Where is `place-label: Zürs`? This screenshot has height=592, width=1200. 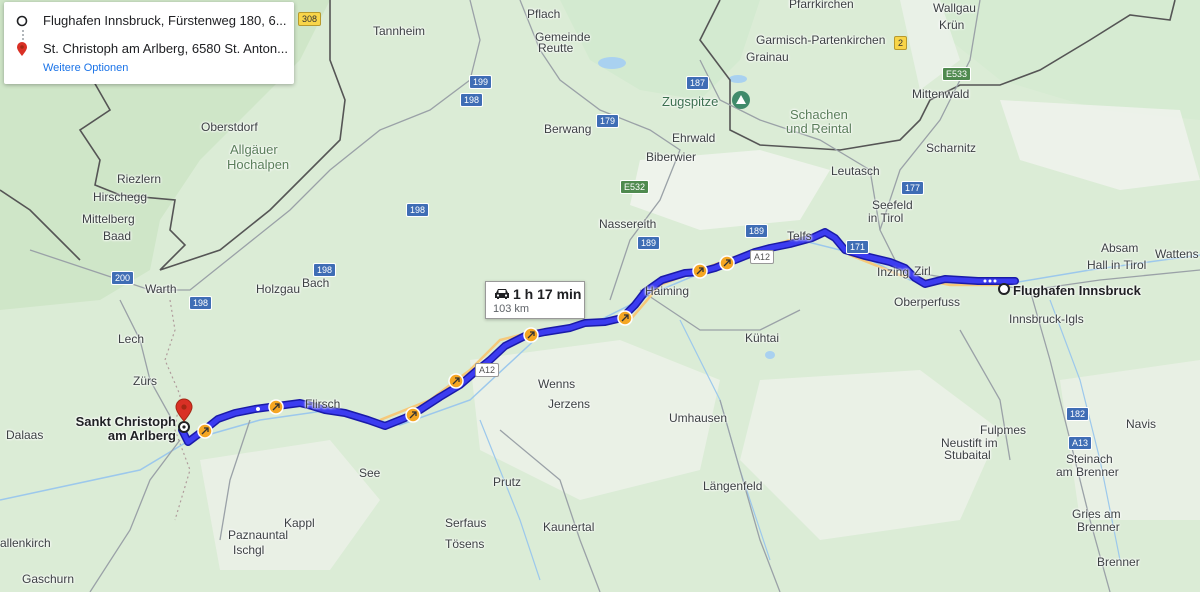 place-label: Zürs is located at coordinates (145, 381).